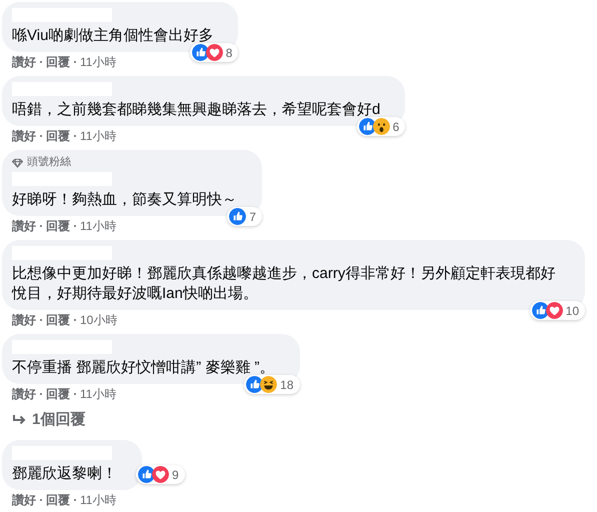 This screenshot has width=597, height=512. I want to click on reaction-summary: 7, so click(244, 216).